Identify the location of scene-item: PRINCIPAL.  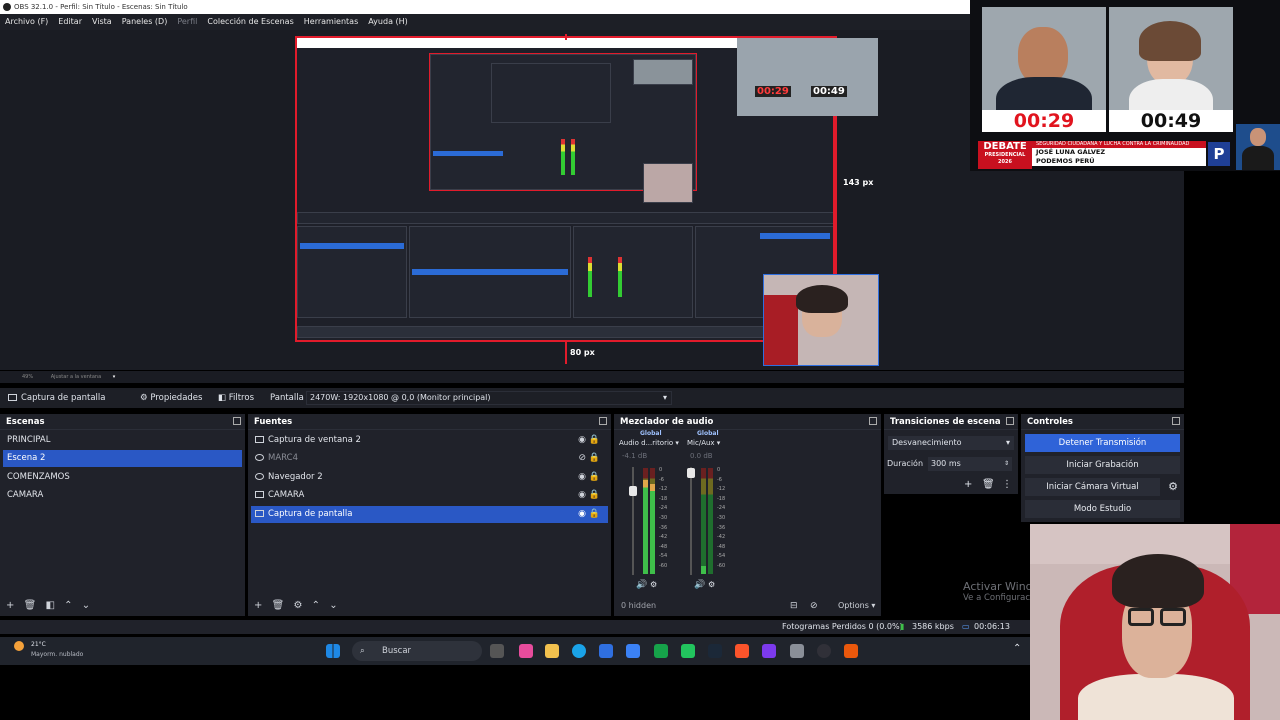
(122, 440).